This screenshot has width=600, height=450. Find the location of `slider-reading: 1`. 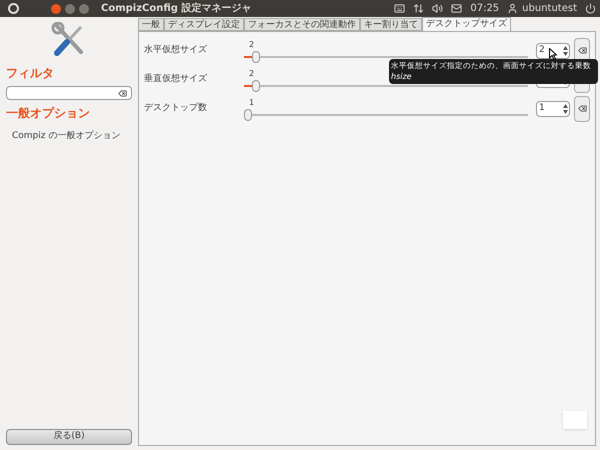

slider-reading: 1 is located at coordinates (251, 102).